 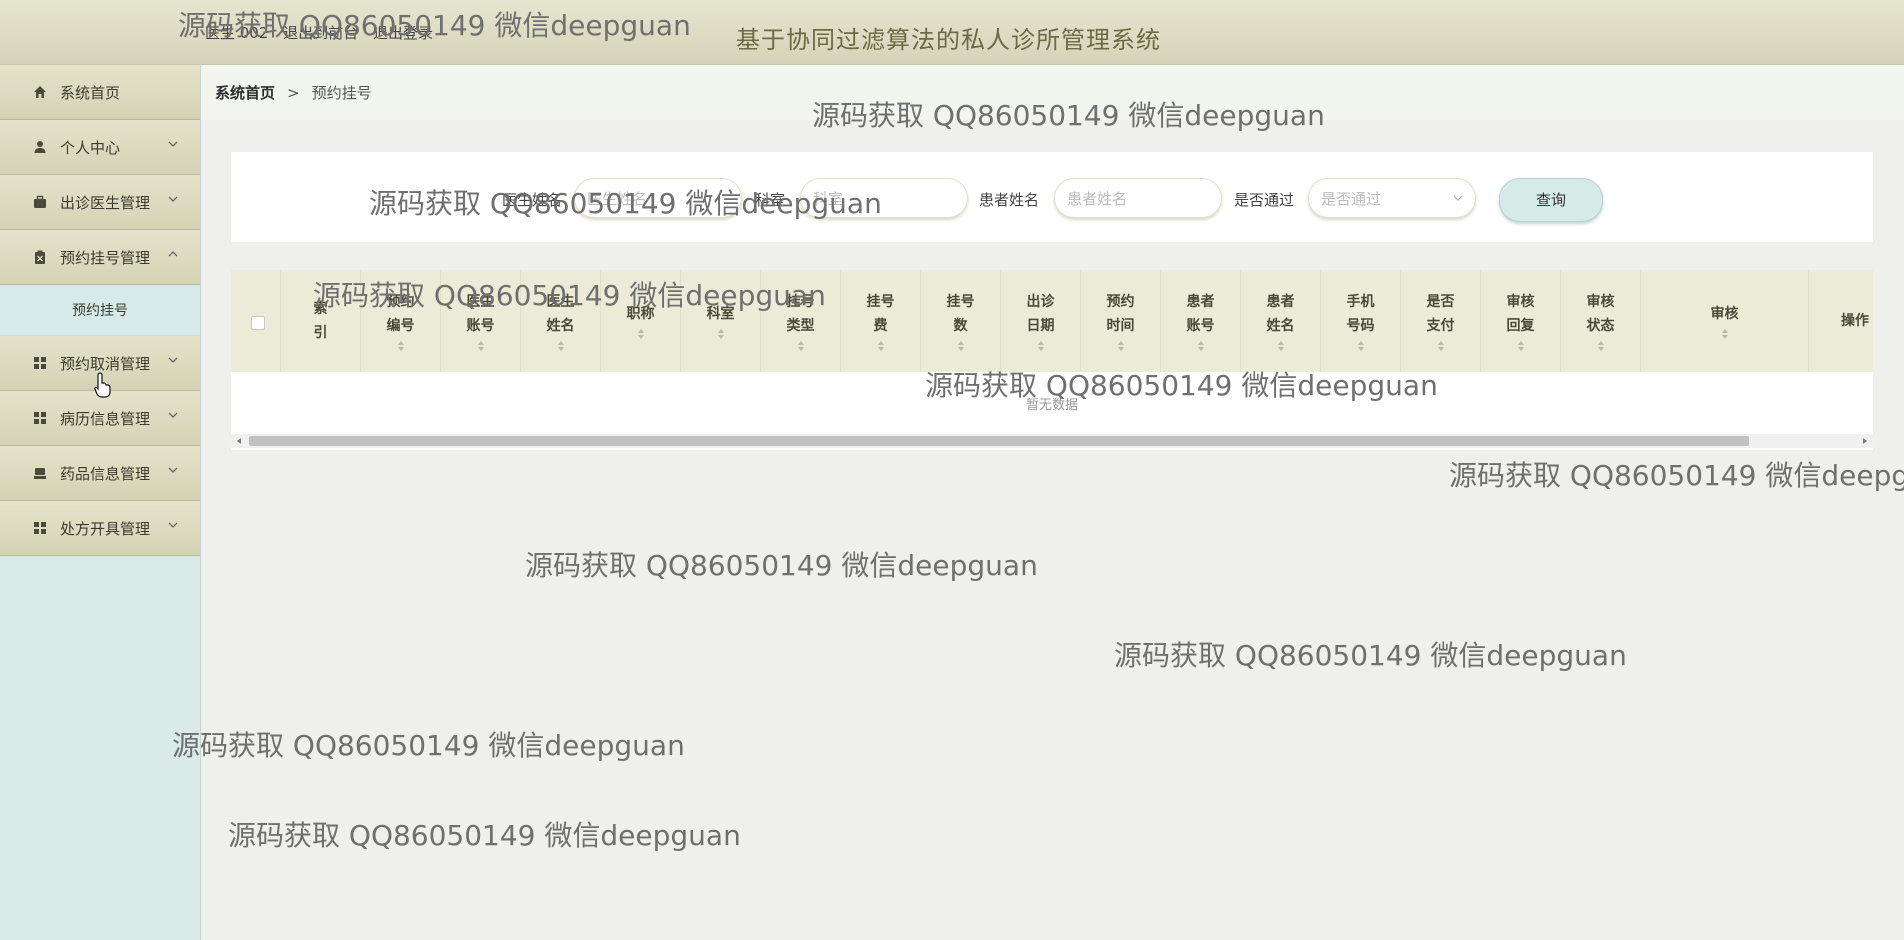 I want to click on sidebar-item-medical-records: 病历信息管理, so click(x=100, y=418).